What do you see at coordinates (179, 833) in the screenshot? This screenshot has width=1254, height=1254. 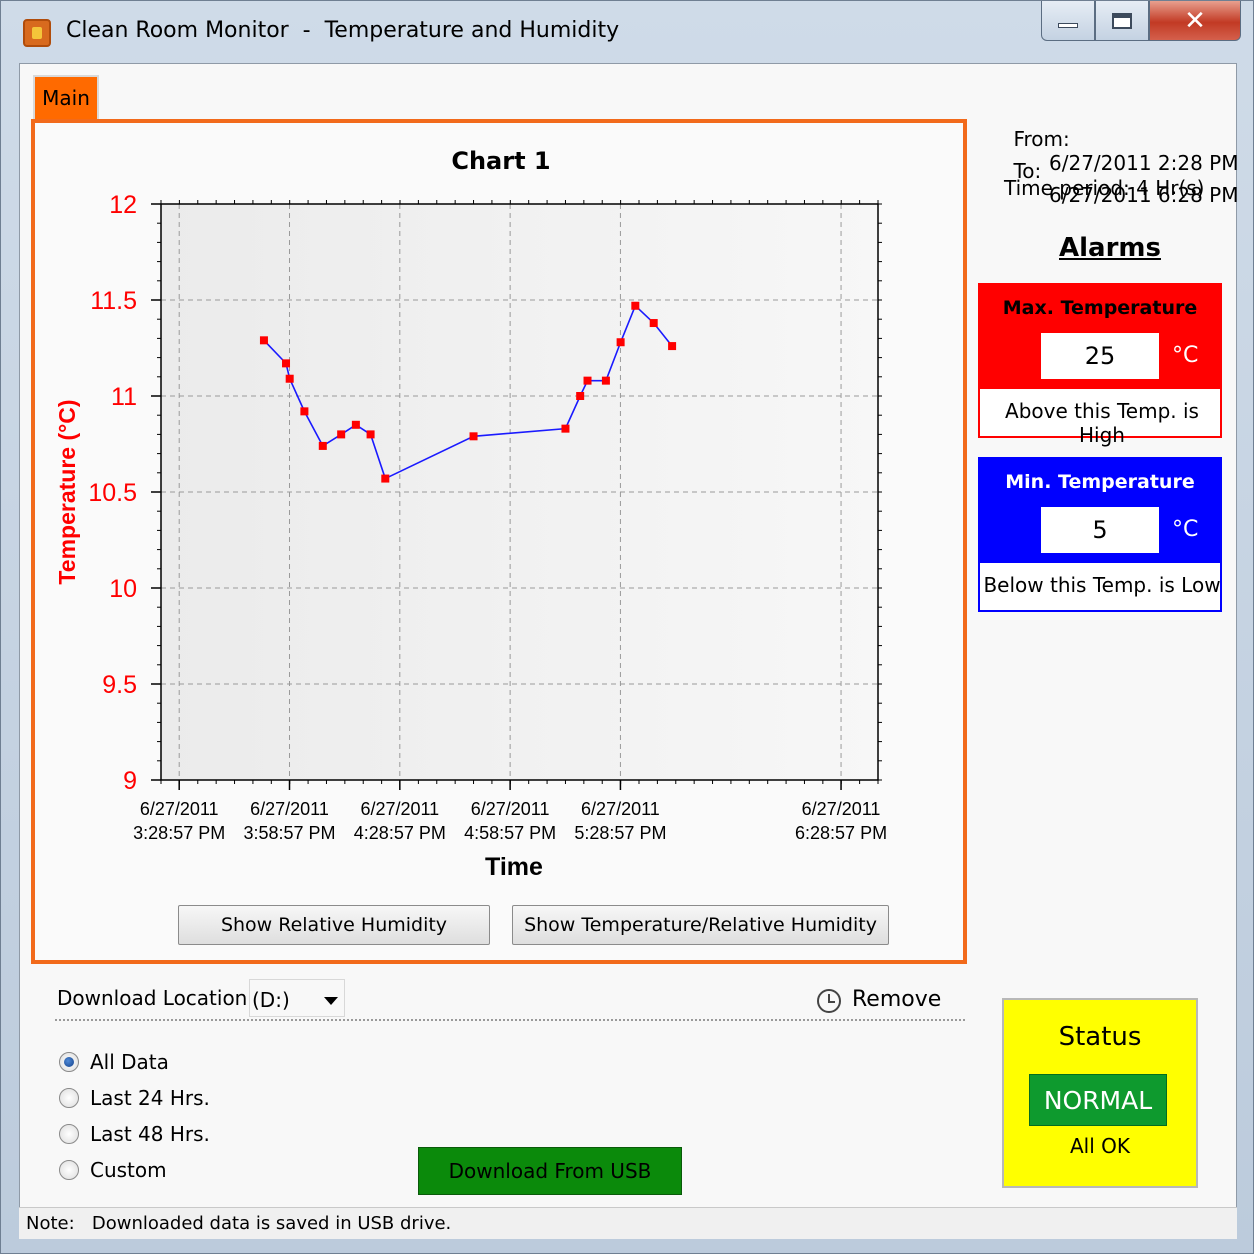 I see `x-tick-label: 3:28:57 PM` at bounding box center [179, 833].